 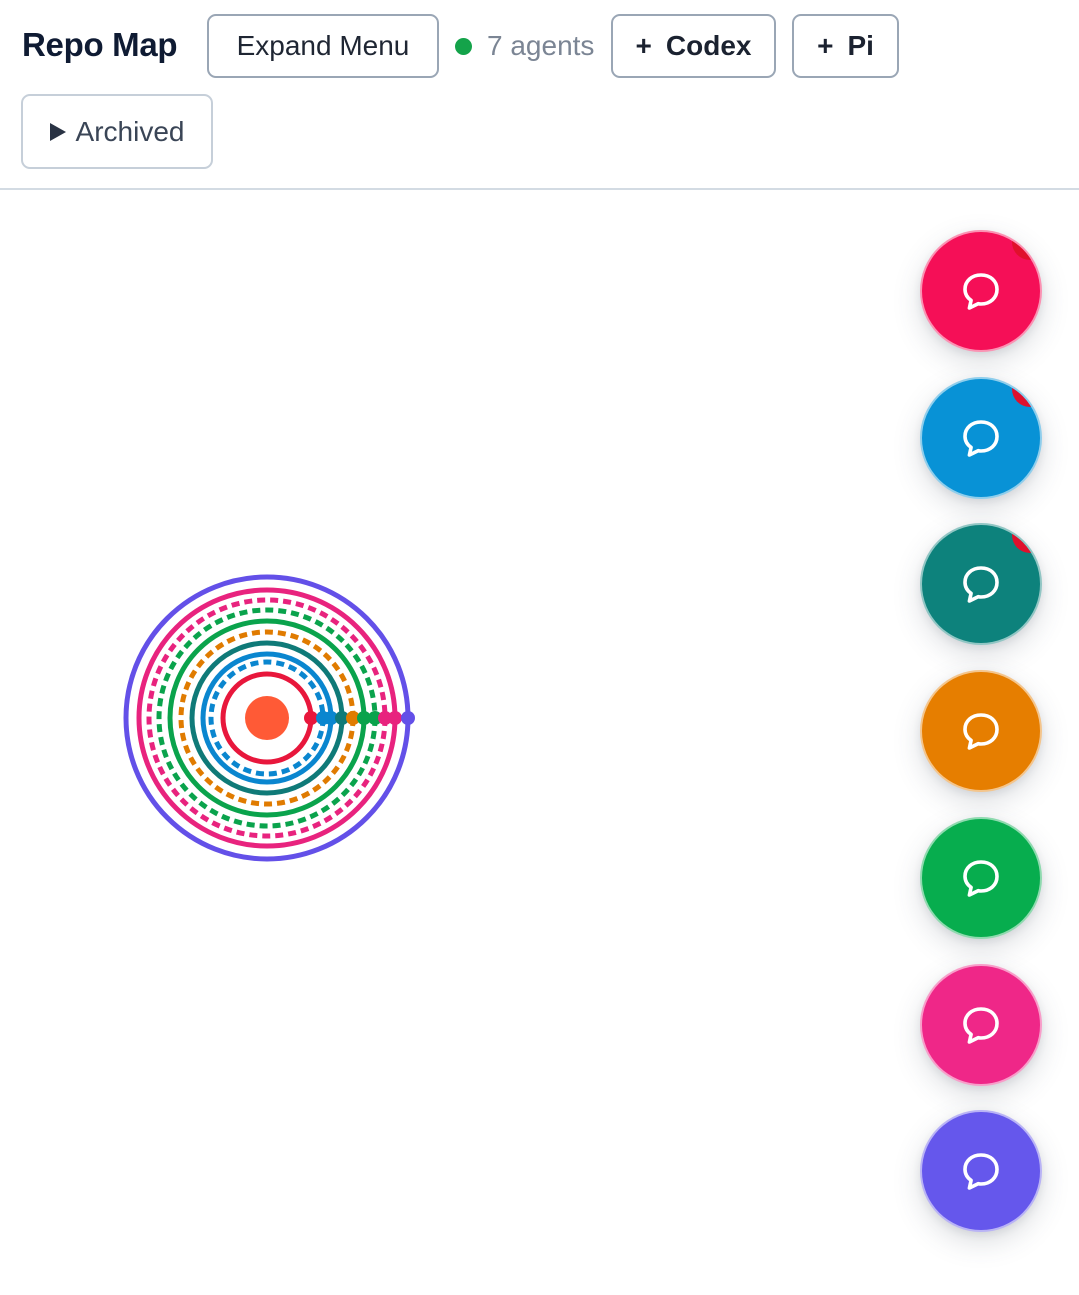 I want to click on agents-count: 7 agents, so click(x=541, y=45).